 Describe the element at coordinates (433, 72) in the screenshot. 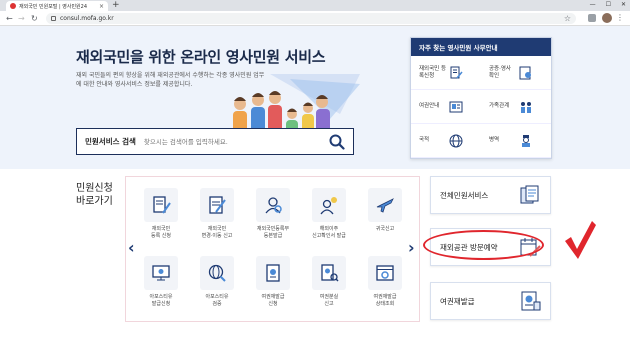

I see `quick-item-label: 재외국민 등록신청` at that location.